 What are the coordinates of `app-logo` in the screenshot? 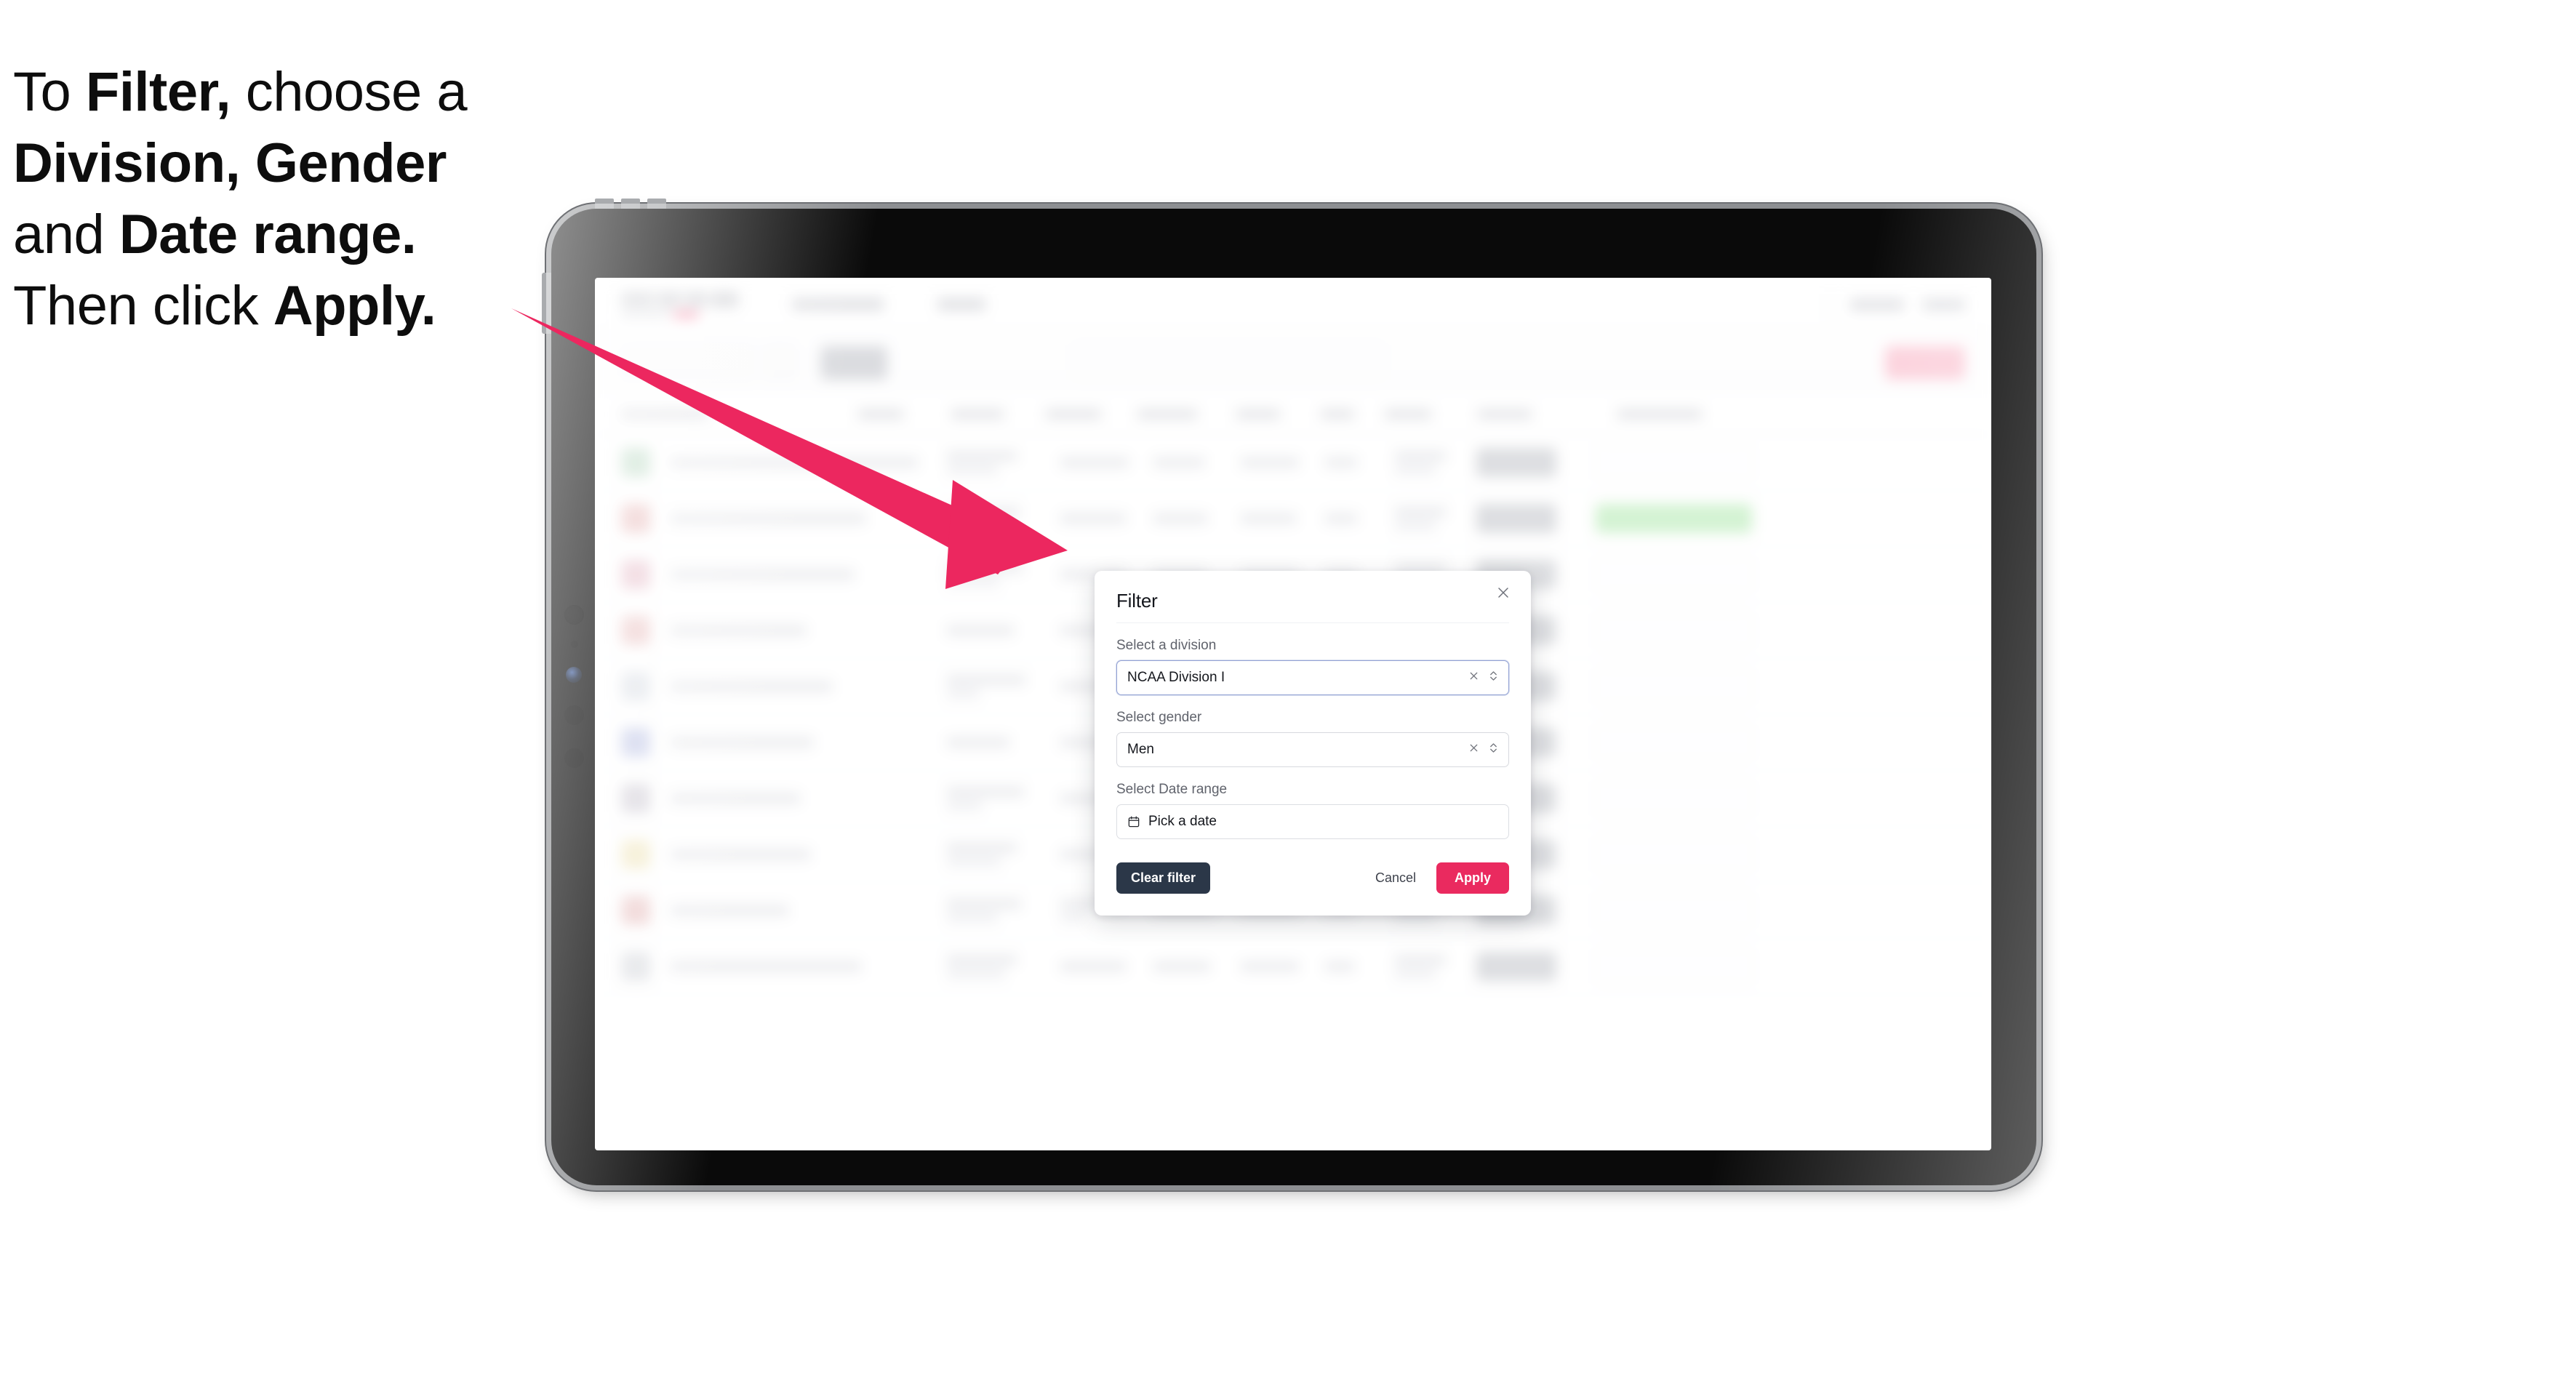 It's located at (679, 304).